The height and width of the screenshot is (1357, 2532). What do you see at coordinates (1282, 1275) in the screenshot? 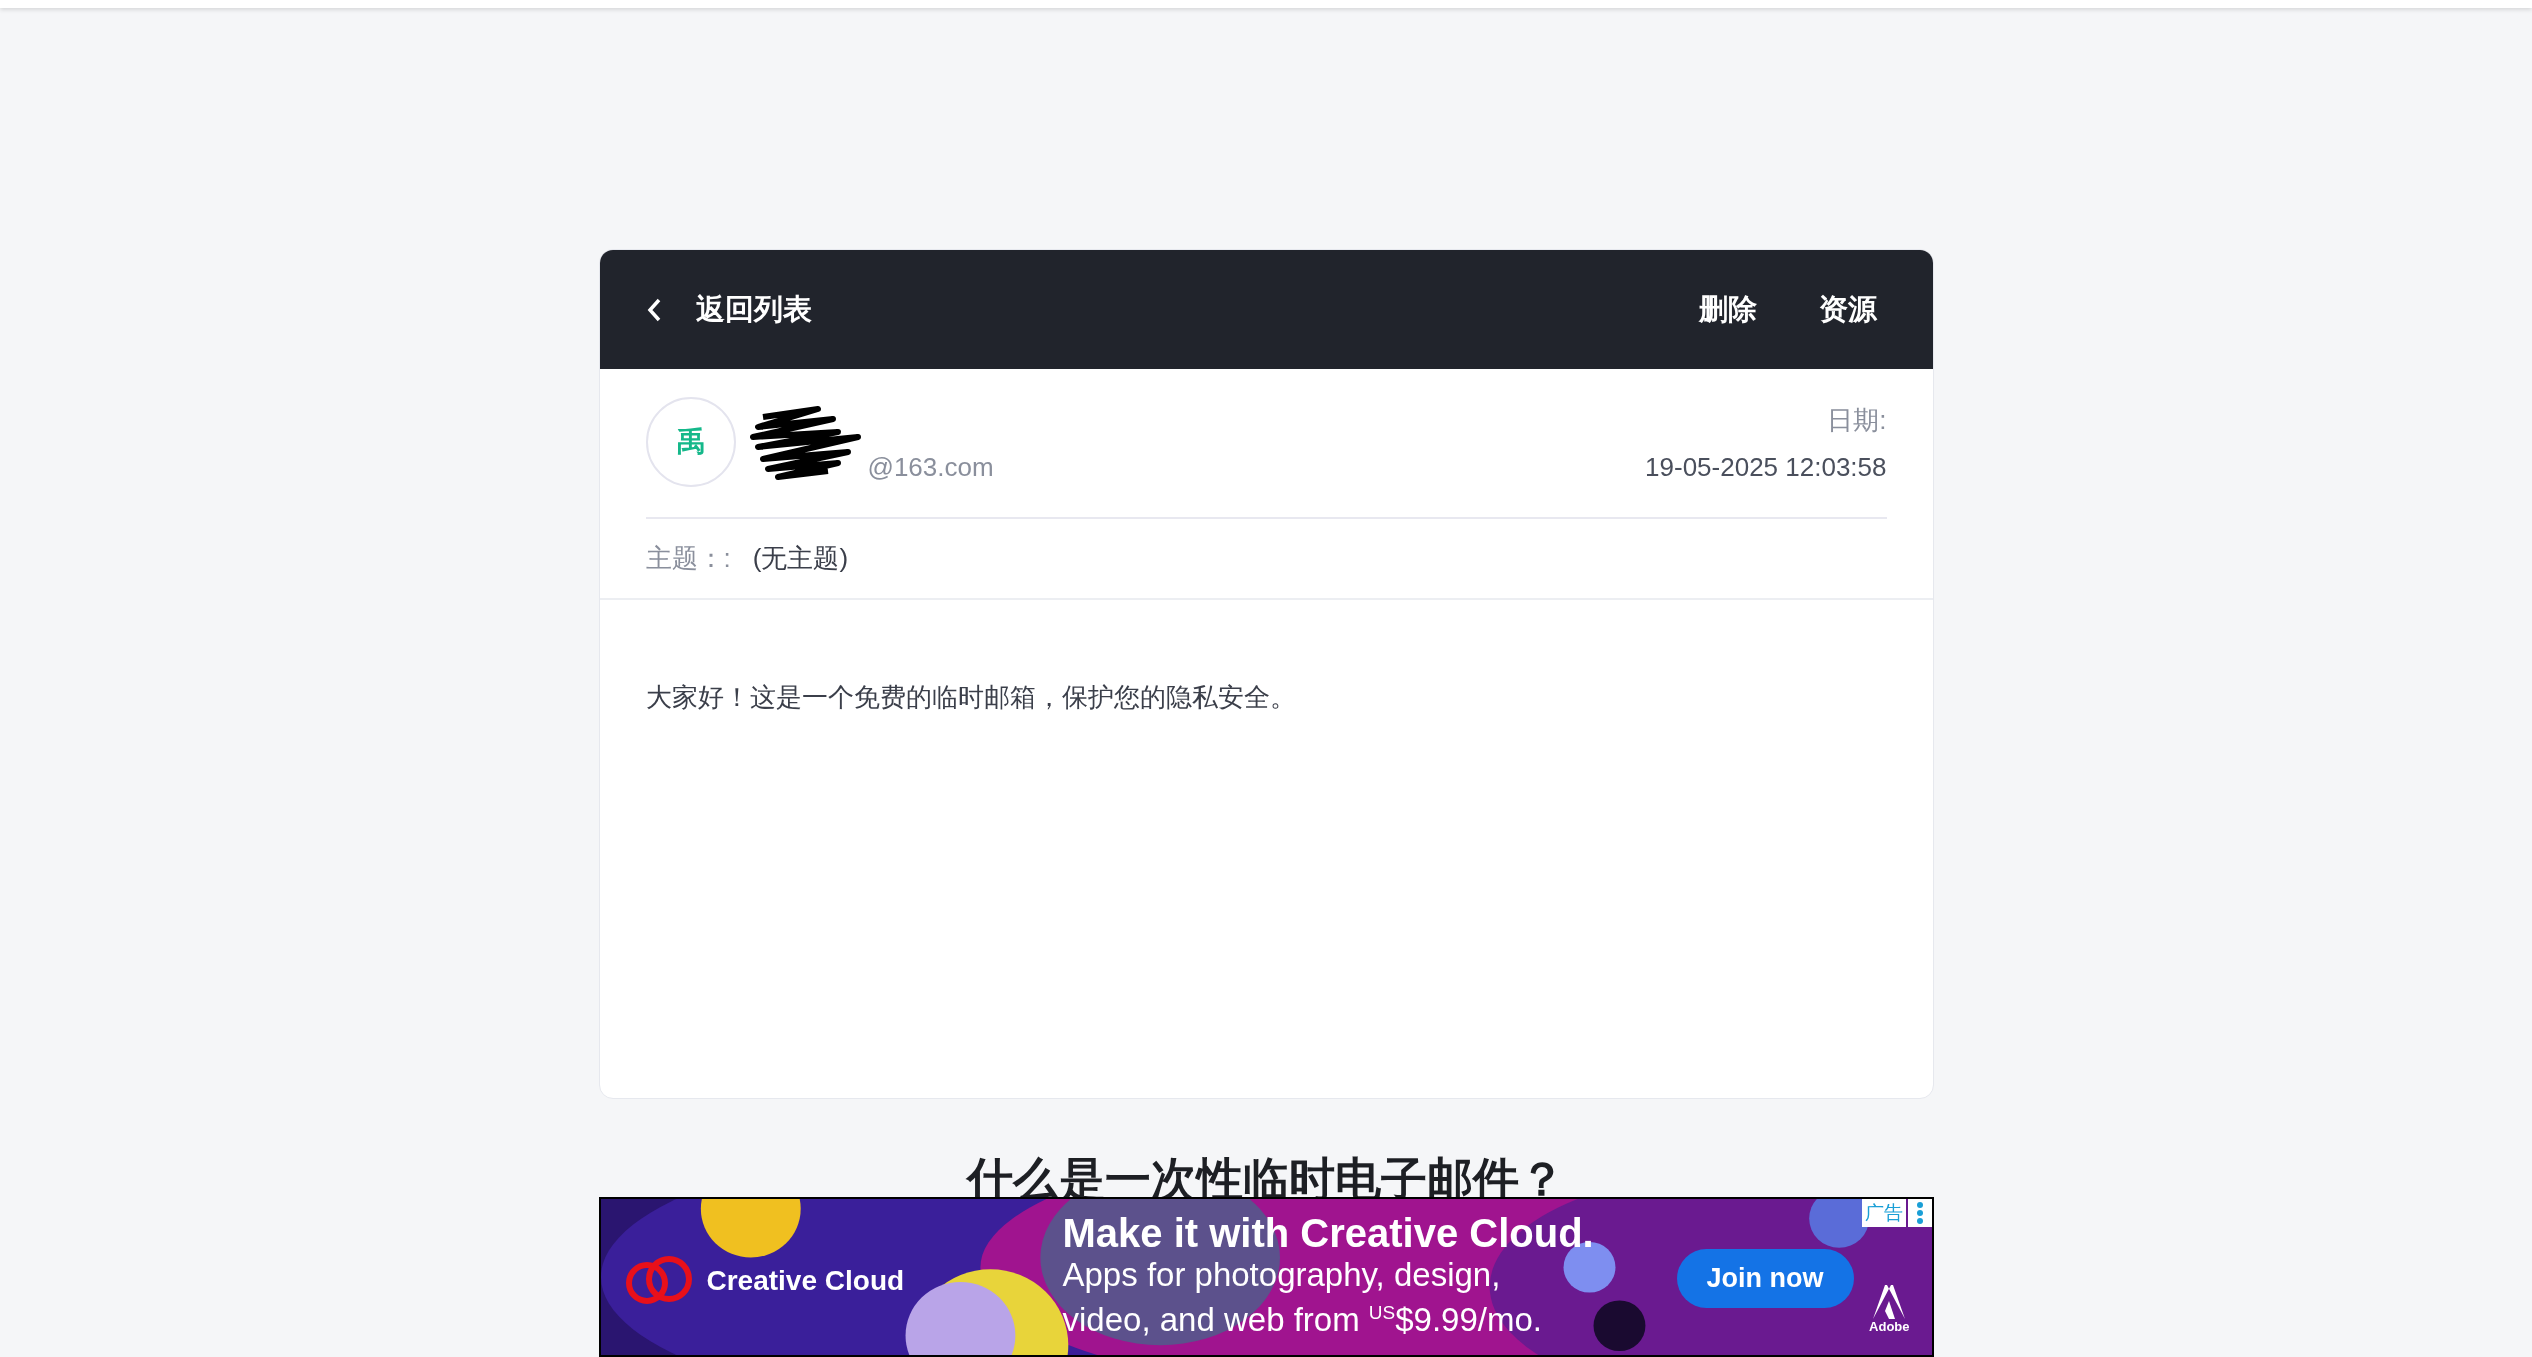
I see `ad-text: Apps for photography, design,` at bounding box center [1282, 1275].